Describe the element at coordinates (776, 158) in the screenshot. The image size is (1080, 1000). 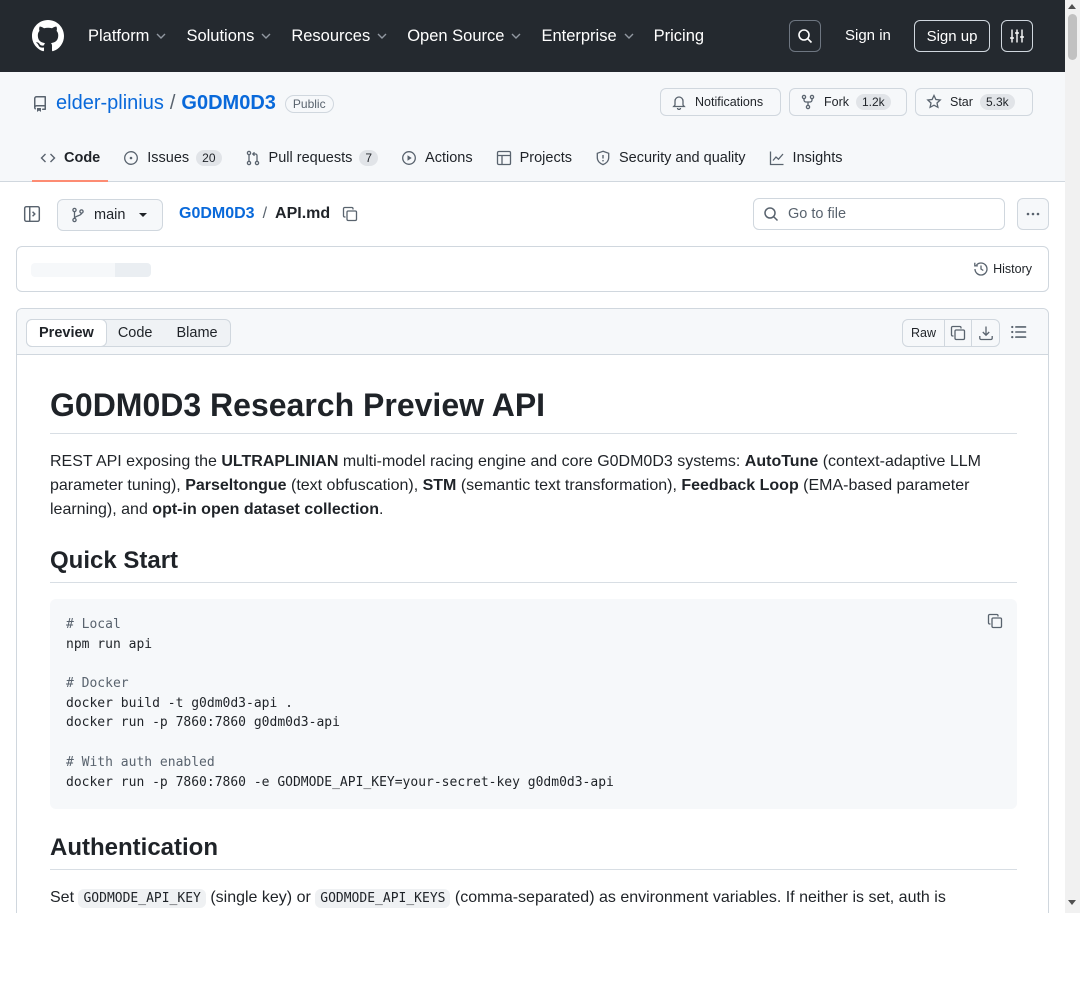
I see `graph-icon` at that location.